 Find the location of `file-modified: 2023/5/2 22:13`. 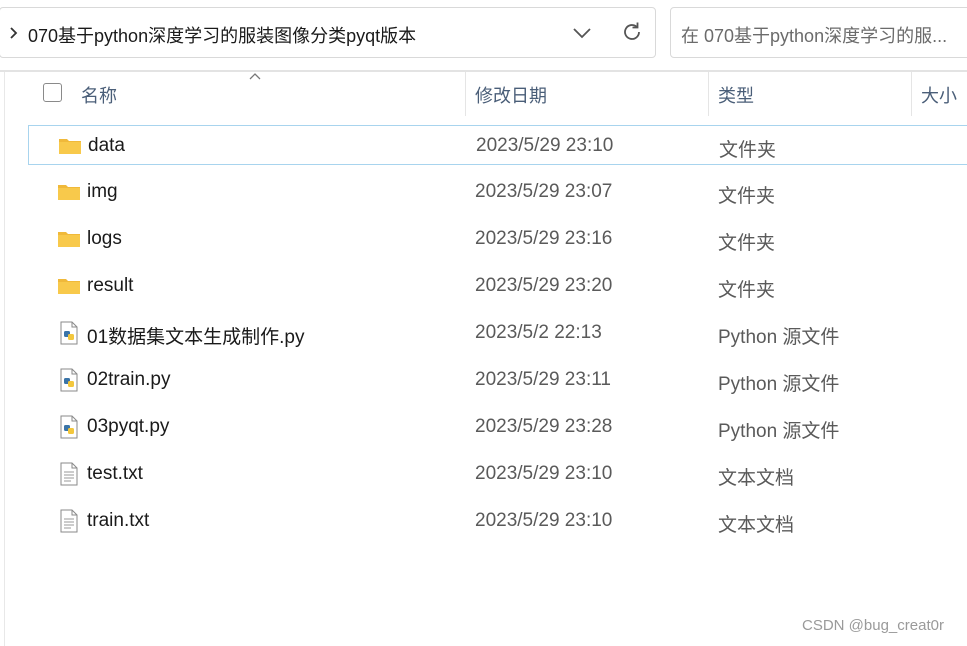

file-modified: 2023/5/2 22:13 is located at coordinates (538, 332).